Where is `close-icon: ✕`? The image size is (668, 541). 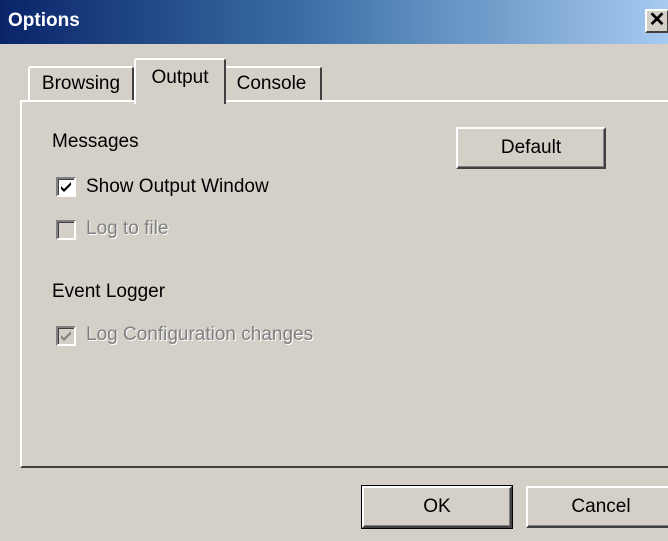
close-icon: ✕ is located at coordinates (657, 20).